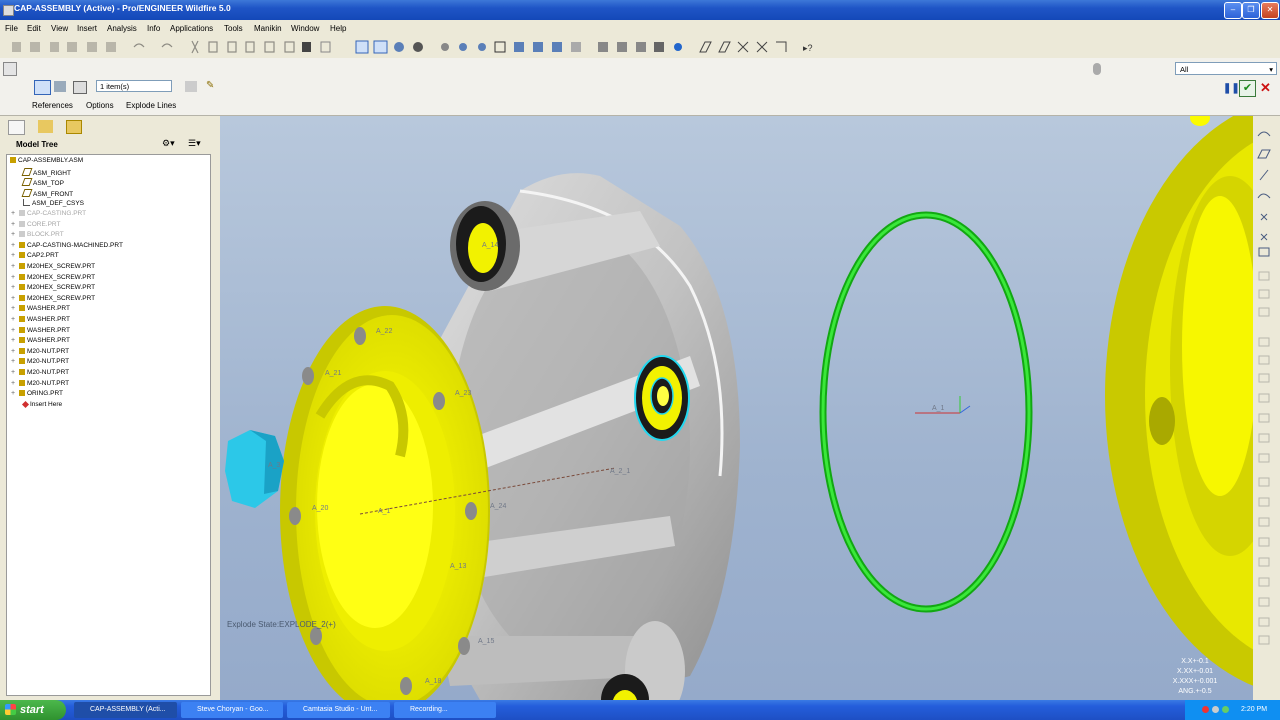 This screenshot has width=1280, height=720. What do you see at coordinates (1270, 10) in the screenshot?
I see `close-button: ✕` at bounding box center [1270, 10].